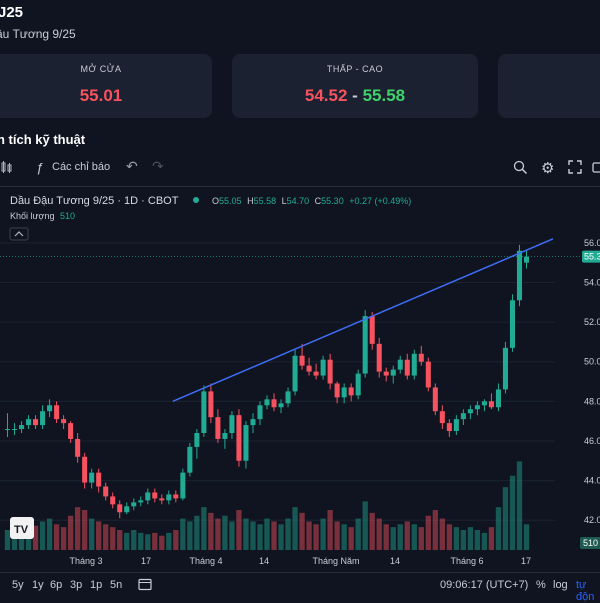  What do you see at coordinates (384, 95) in the screenshot?
I see `high-value: 55.58` at bounding box center [384, 95].